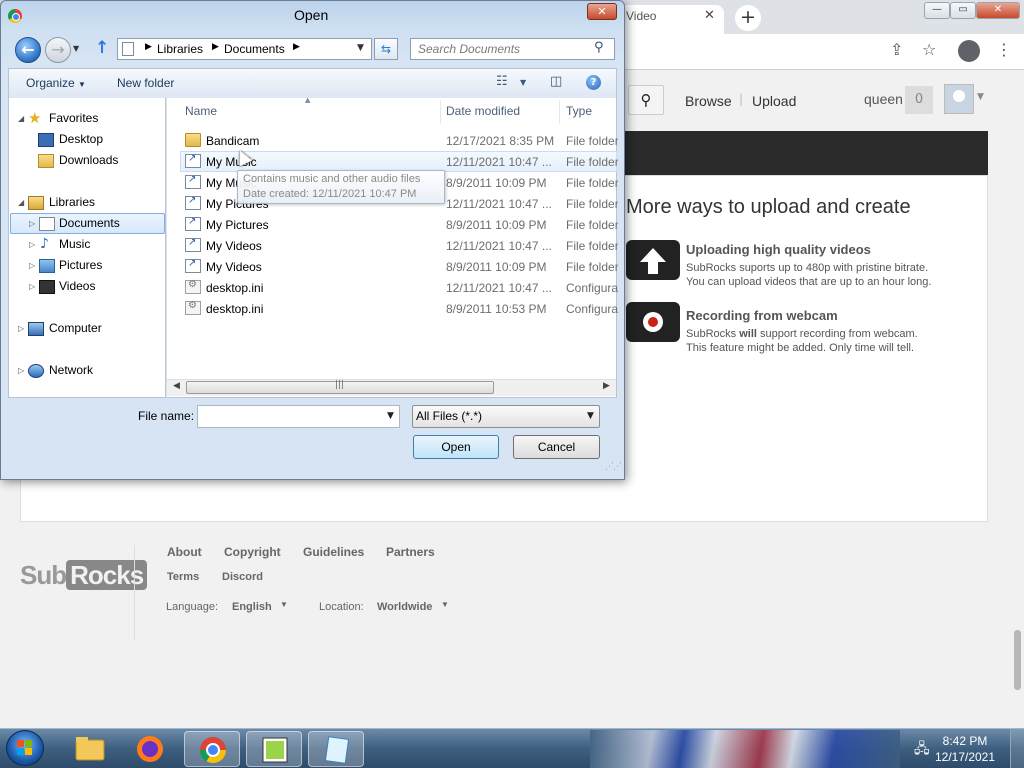 The width and height of the screenshot is (1024, 768). Describe the element at coordinates (404, 607) in the screenshot. I see `location-selector: Worldwide` at that location.